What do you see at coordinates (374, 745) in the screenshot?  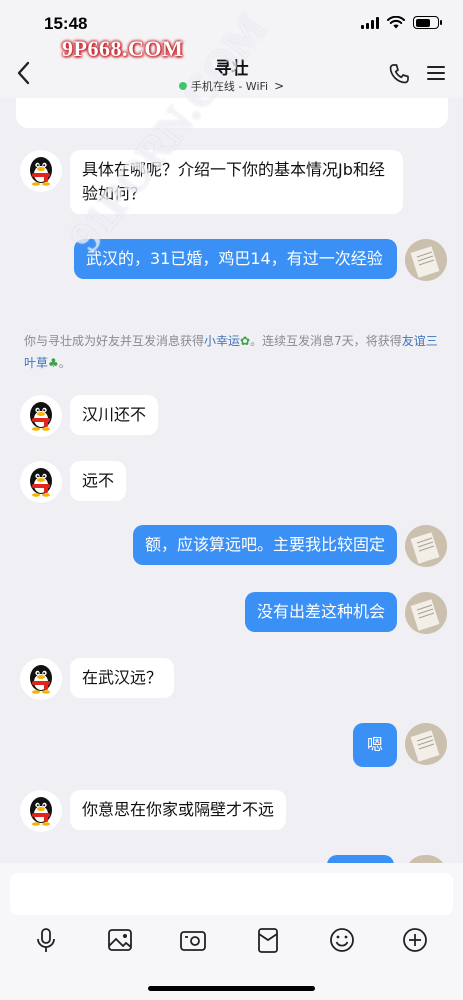 I see `message-bubble: 嗯` at bounding box center [374, 745].